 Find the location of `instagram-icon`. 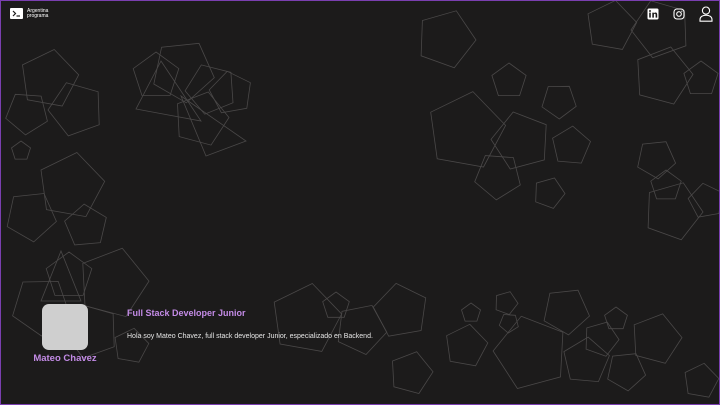

instagram-icon is located at coordinates (679, 14).